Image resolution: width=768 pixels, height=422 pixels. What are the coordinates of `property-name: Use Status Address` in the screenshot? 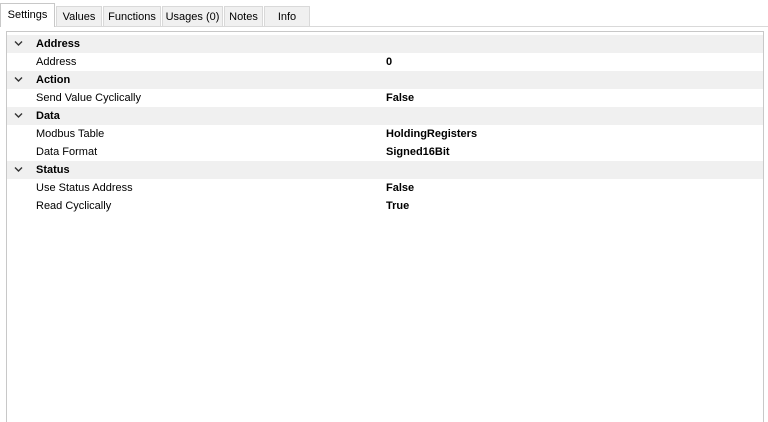 It's located at (84, 188).